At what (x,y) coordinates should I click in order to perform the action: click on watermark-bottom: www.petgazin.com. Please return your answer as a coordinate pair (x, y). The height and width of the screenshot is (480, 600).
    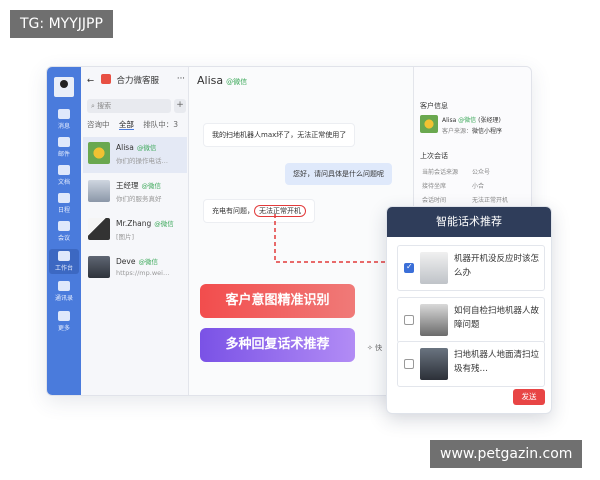
    Looking at the image, I should click on (506, 454).